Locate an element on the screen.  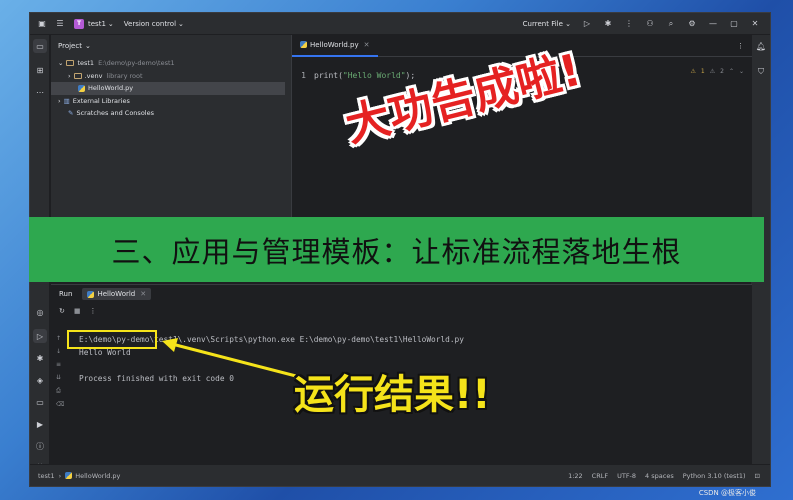
indent-setting: 4 spaces is located at coordinates (659, 476).